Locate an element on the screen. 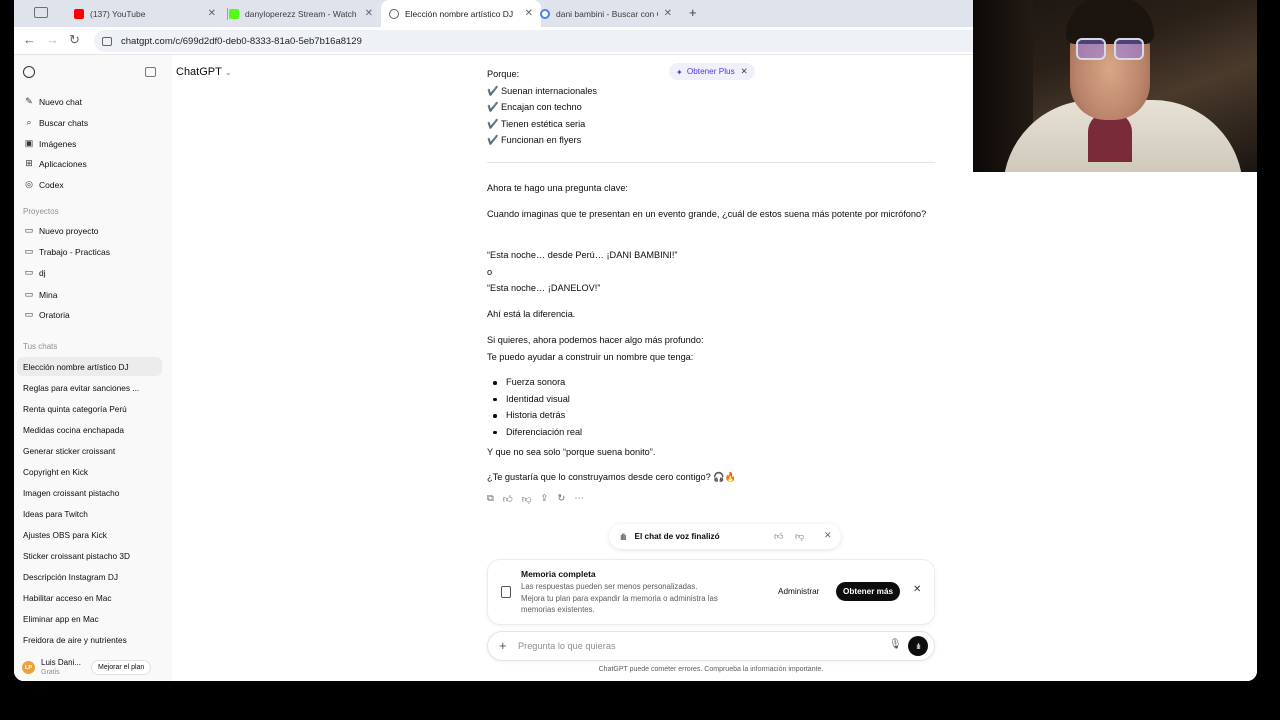 This screenshot has height=720, width=1280. sidebar-item-label: Mina is located at coordinates (48, 294).